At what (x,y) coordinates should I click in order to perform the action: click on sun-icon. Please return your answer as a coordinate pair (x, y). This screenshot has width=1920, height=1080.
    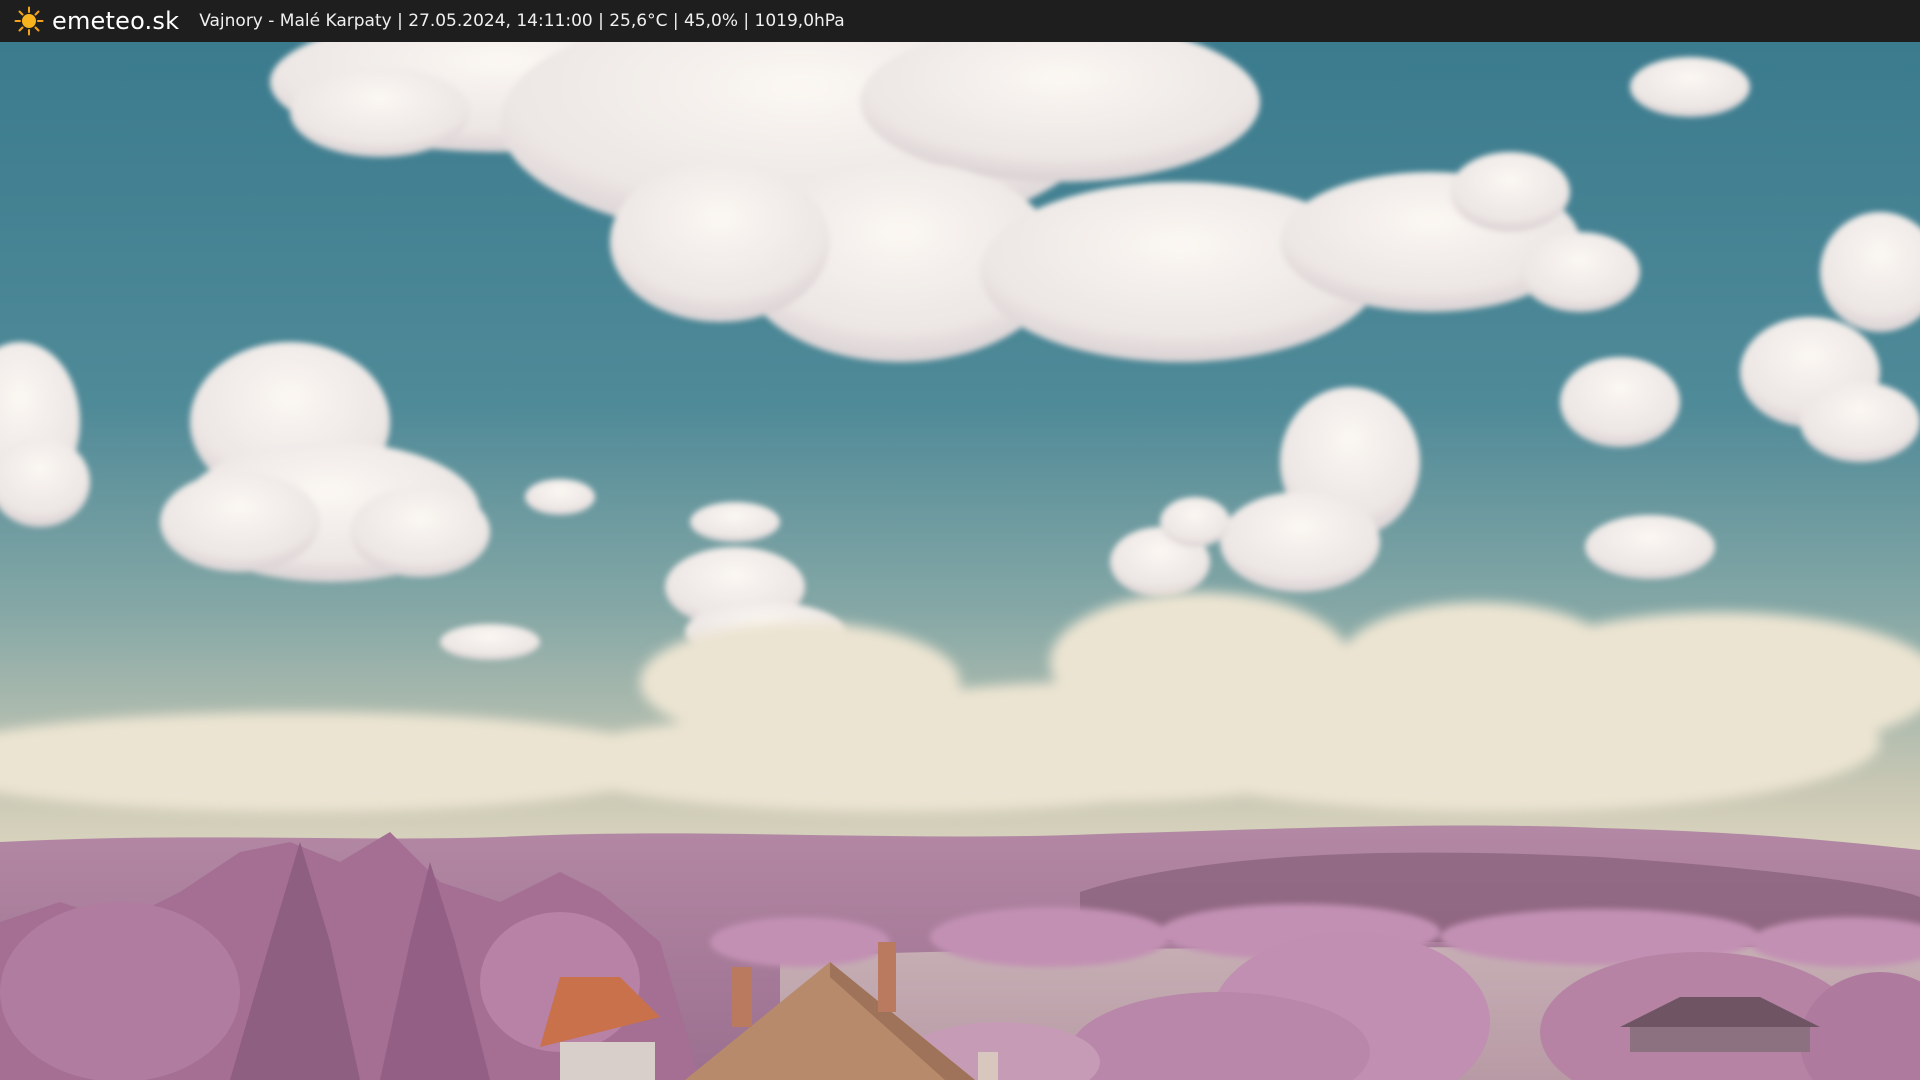
    Looking at the image, I should click on (29, 21).